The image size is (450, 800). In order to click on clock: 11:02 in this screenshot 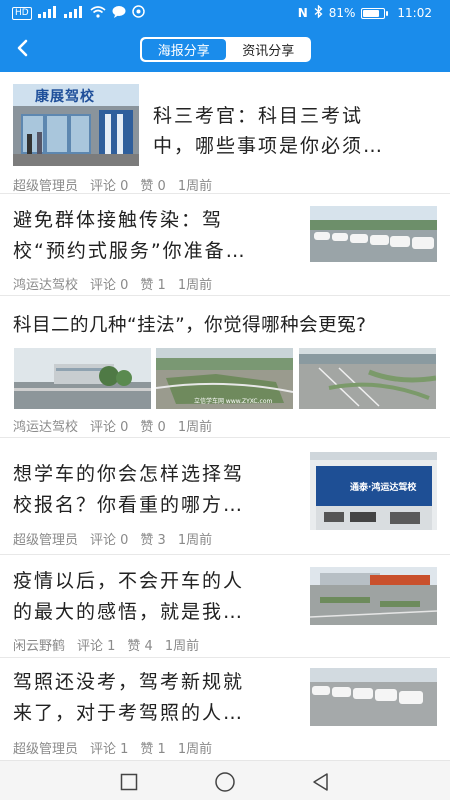, I will do `click(414, 13)`.